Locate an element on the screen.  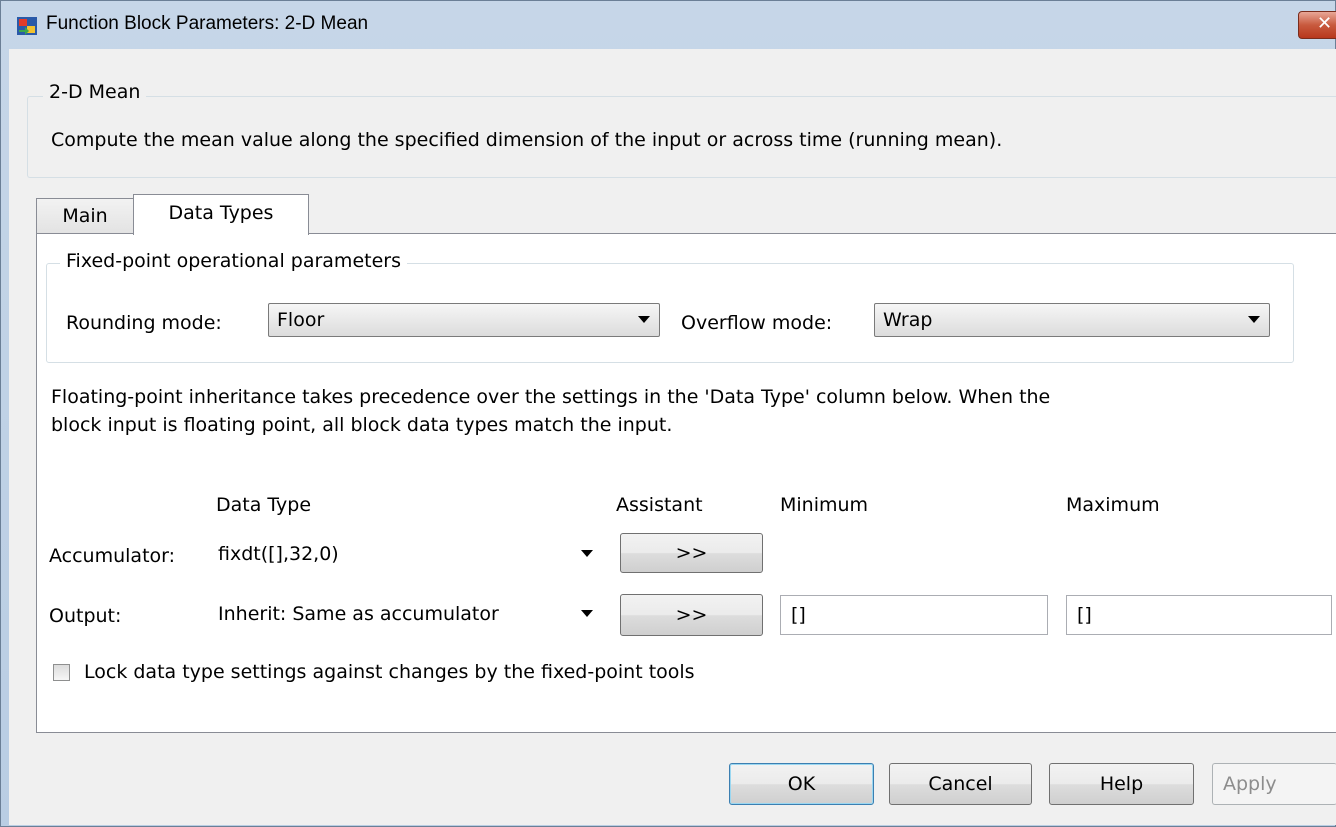
output-assistant-button: >> is located at coordinates (691, 615).